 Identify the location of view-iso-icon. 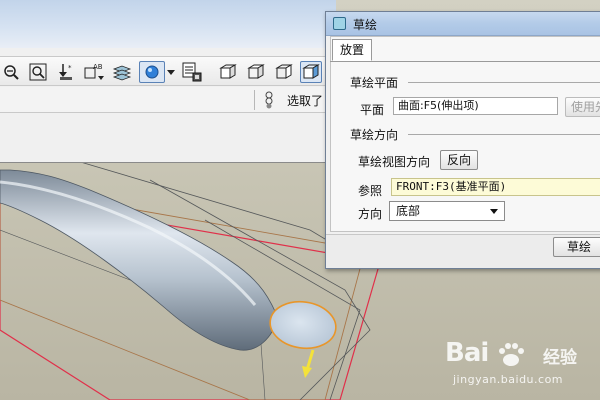
(311, 72).